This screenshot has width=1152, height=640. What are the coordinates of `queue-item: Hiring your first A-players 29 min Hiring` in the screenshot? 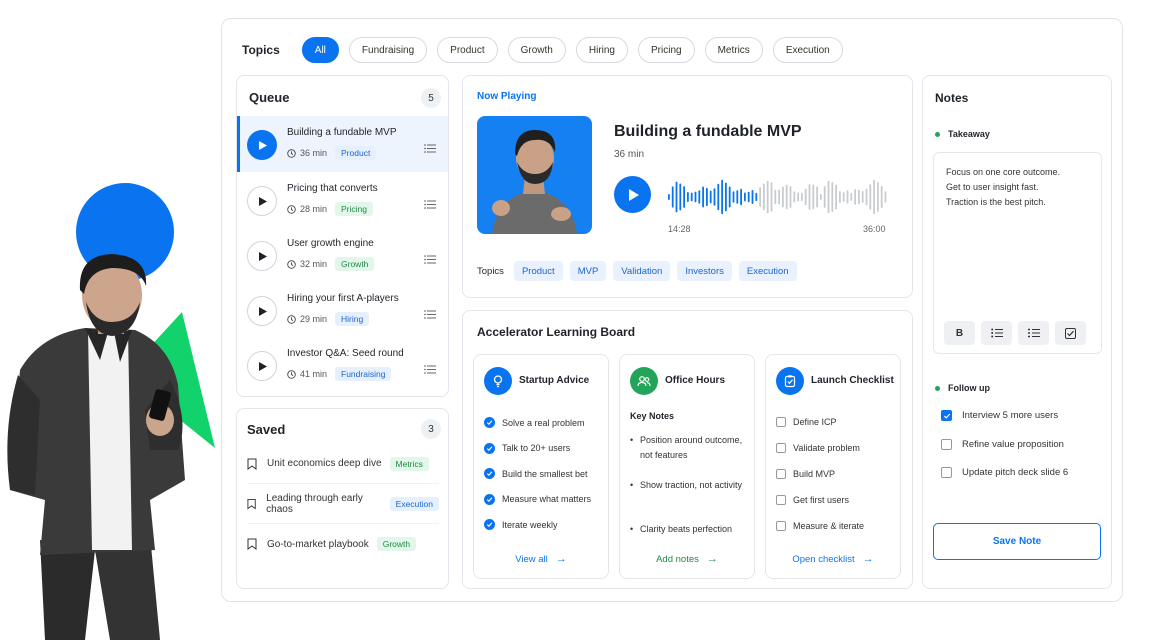 It's located at (342, 310).